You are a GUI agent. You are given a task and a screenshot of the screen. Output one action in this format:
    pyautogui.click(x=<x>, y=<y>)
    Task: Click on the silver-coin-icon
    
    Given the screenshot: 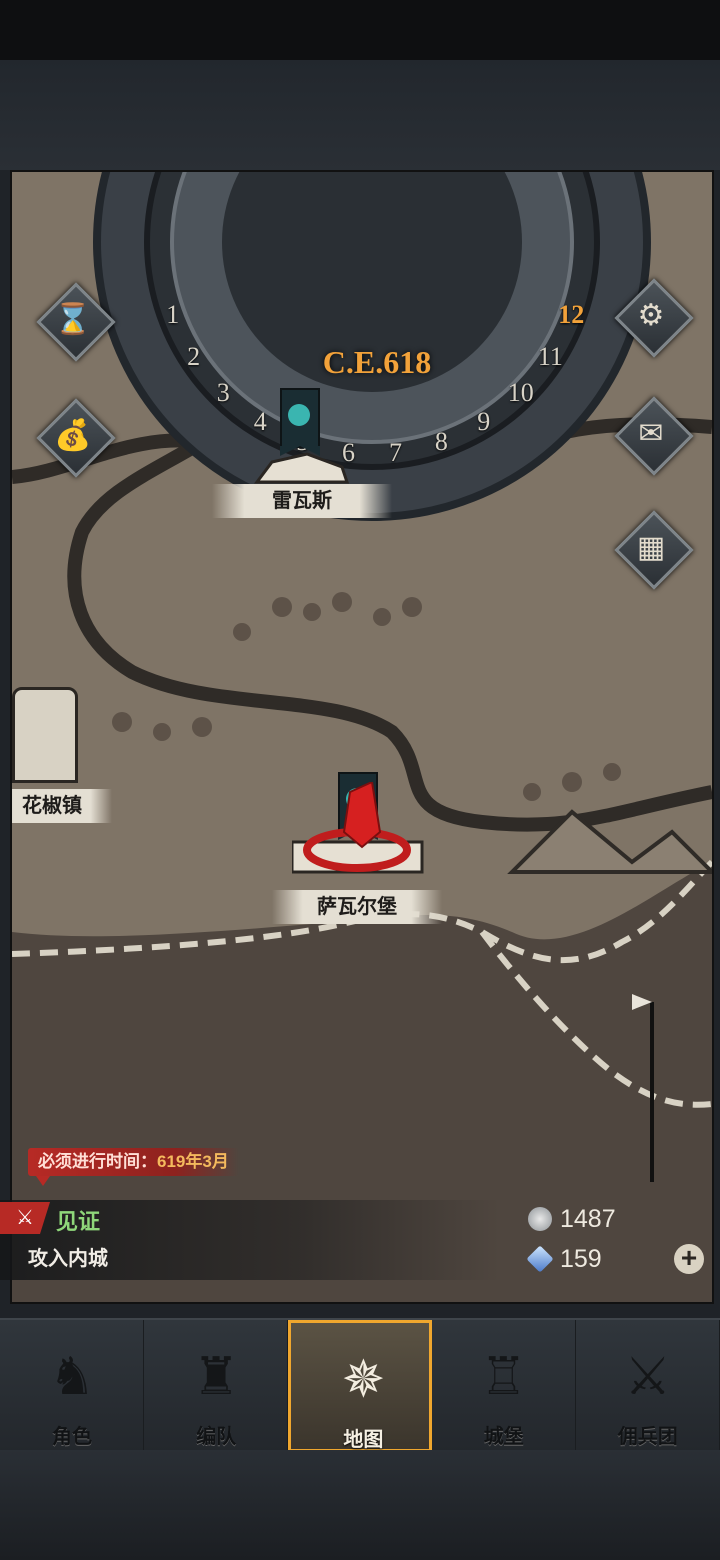 What is the action you would take?
    pyautogui.click(x=540, y=1219)
    